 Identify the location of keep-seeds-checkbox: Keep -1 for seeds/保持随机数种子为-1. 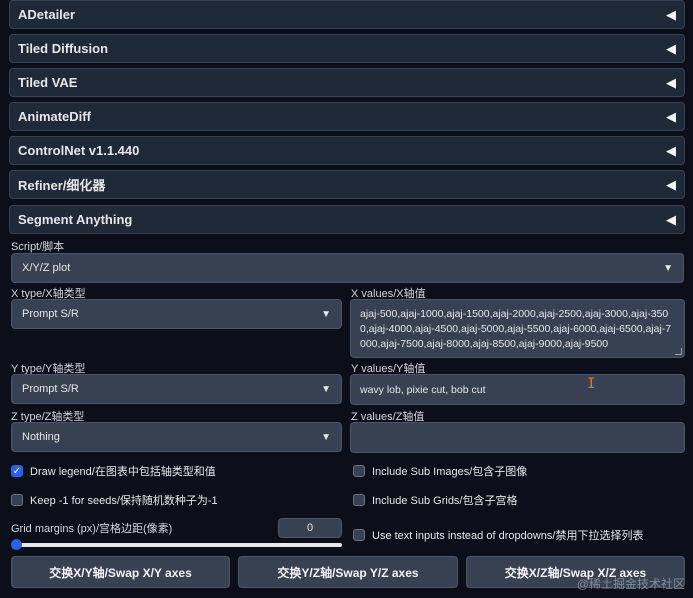
(114, 500).